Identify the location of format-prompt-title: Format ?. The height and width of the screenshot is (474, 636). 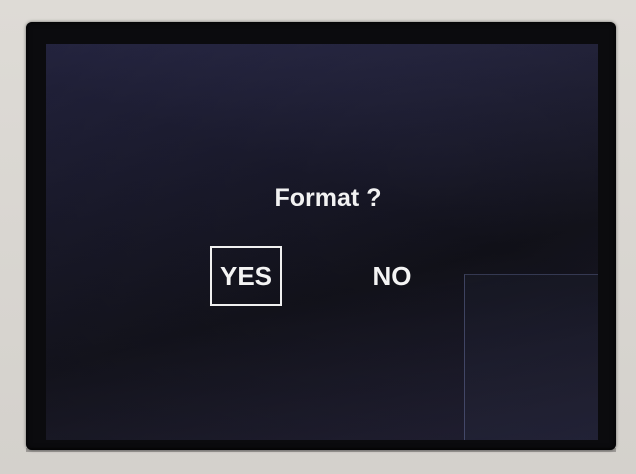
(328, 198).